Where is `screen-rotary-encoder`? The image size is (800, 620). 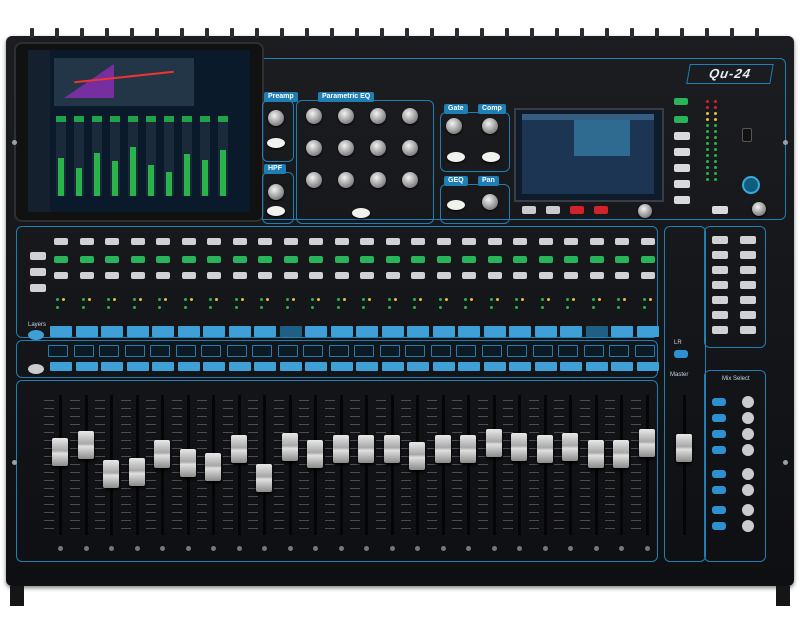 screen-rotary-encoder is located at coordinates (645, 211).